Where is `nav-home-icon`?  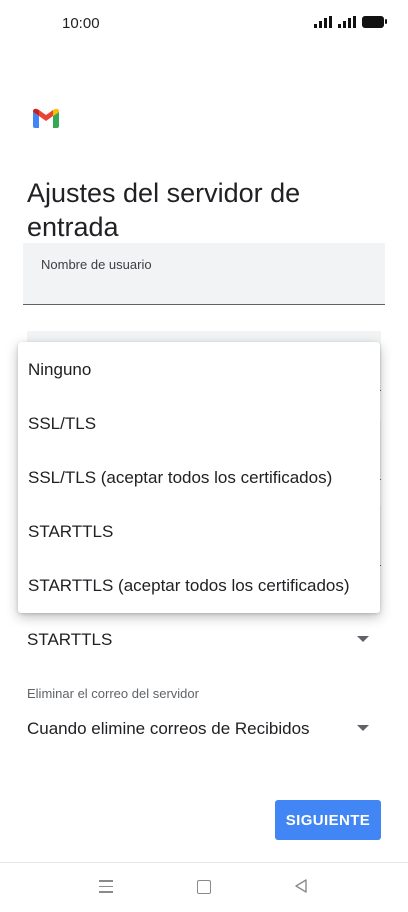
nav-home-icon is located at coordinates (204, 887).